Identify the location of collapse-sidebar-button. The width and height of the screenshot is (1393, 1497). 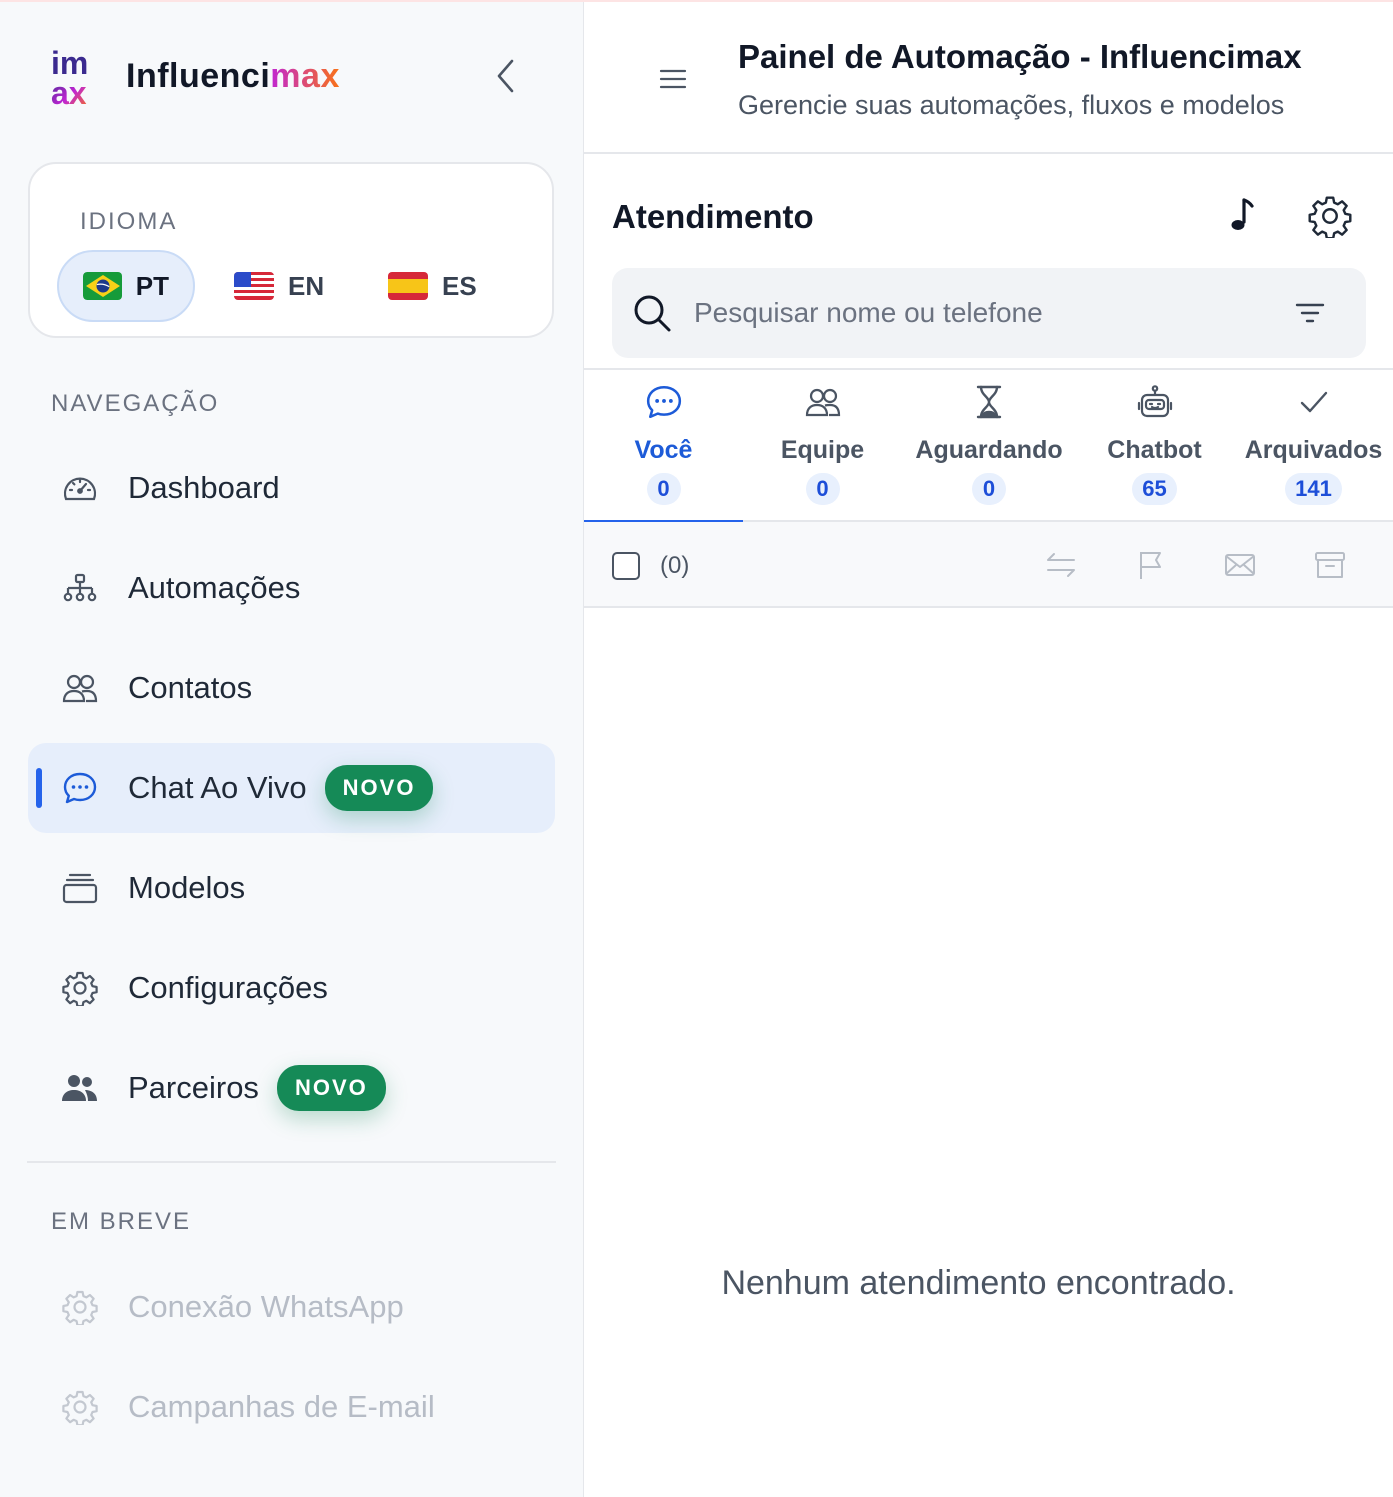
(506, 76).